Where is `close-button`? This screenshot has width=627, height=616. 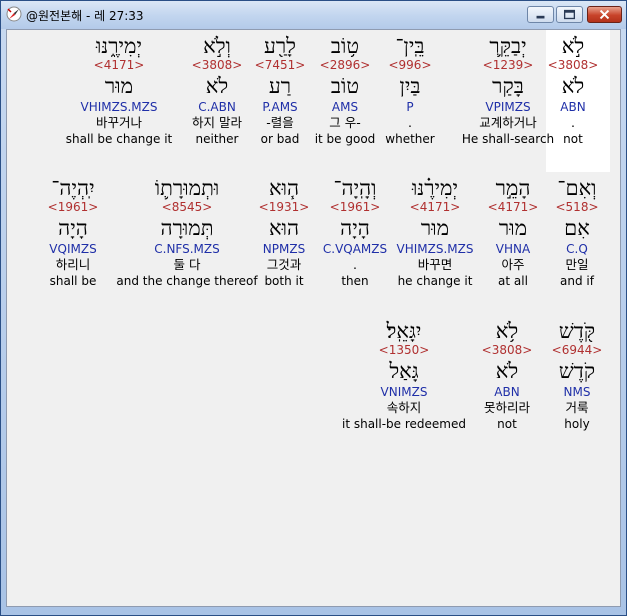 close-button is located at coordinates (604, 14).